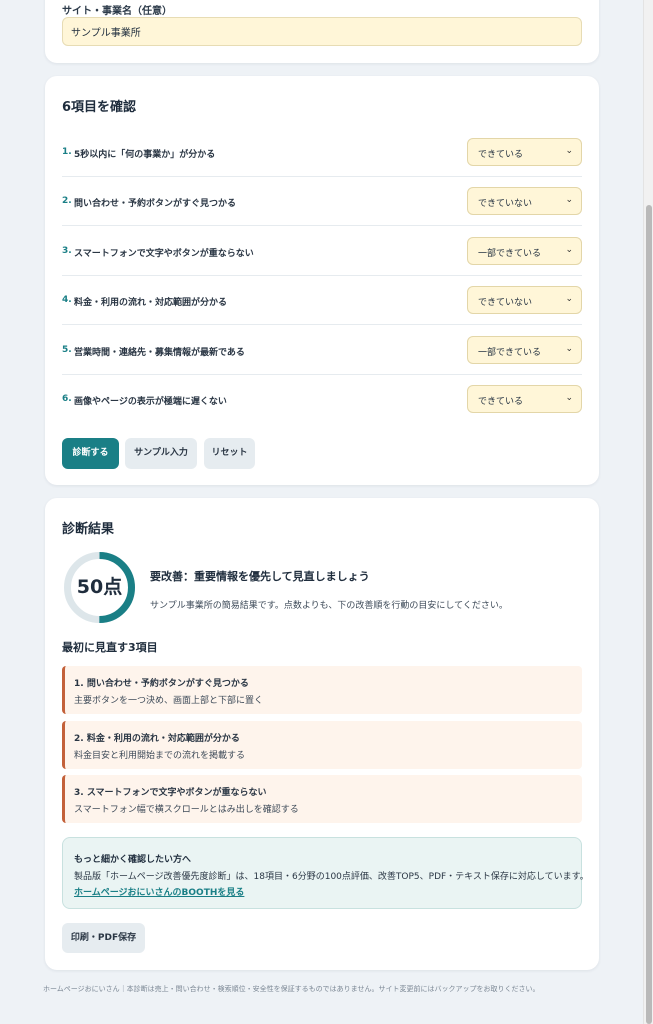 This screenshot has width=653, height=1024. What do you see at coordinates (164, 254) in the screenshot?
I see `check-label: スマートフォンで文字やボタンが重ならない` at bounding box center [164, 254].